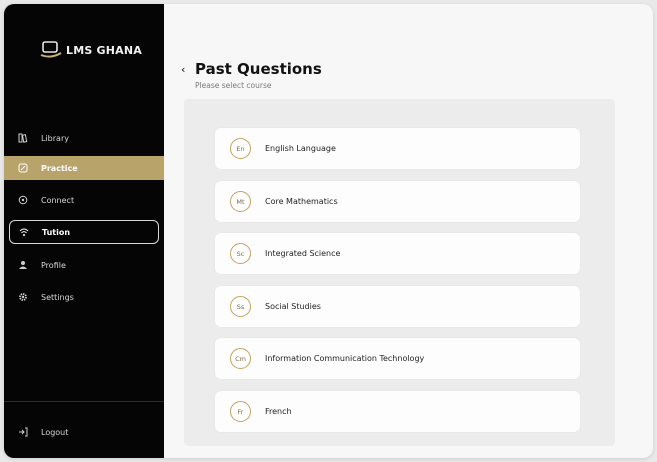 This screenshot has width=657, height=462. Describe the element at coordinates (53, 265) in the screenshot. I see `sidebar-item-label: Profile` at that location.